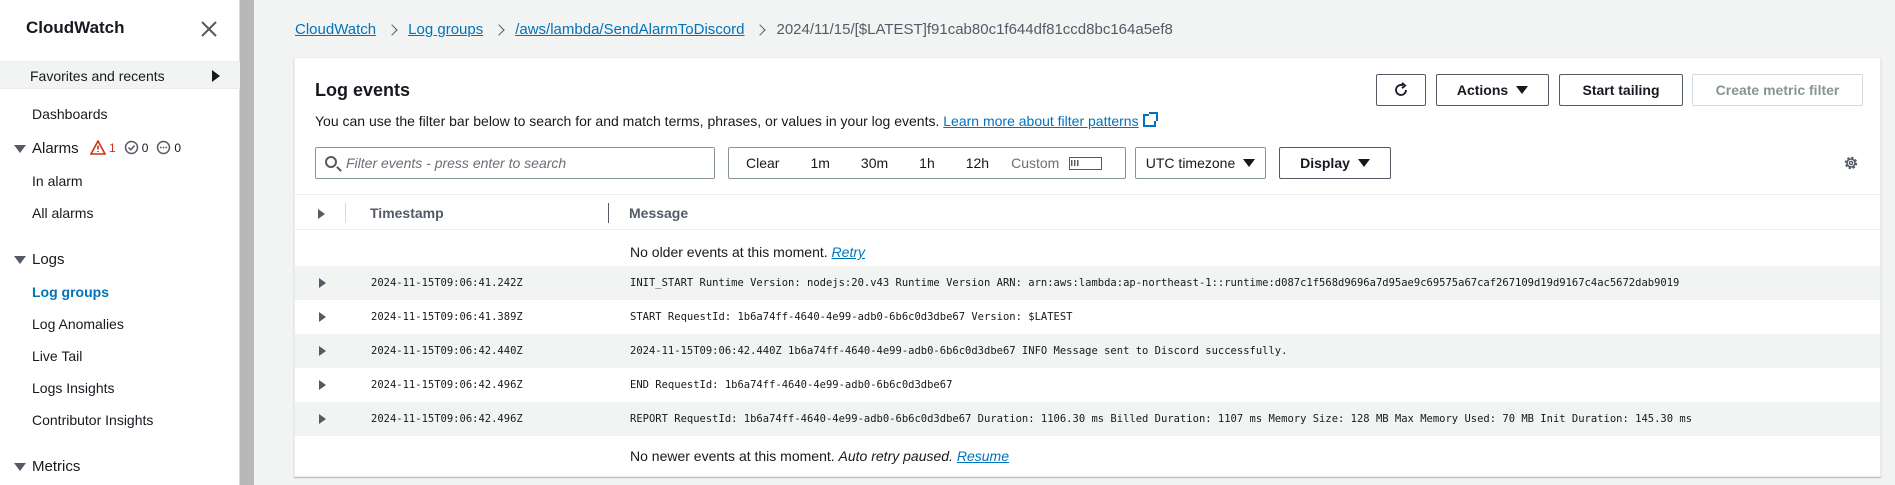 The height and width of the screenshot is (485, 1895). Describe the element at coordinates (729, 252) in the screenshot. I see `older-notice-text: No older events at this moment.` at that location.